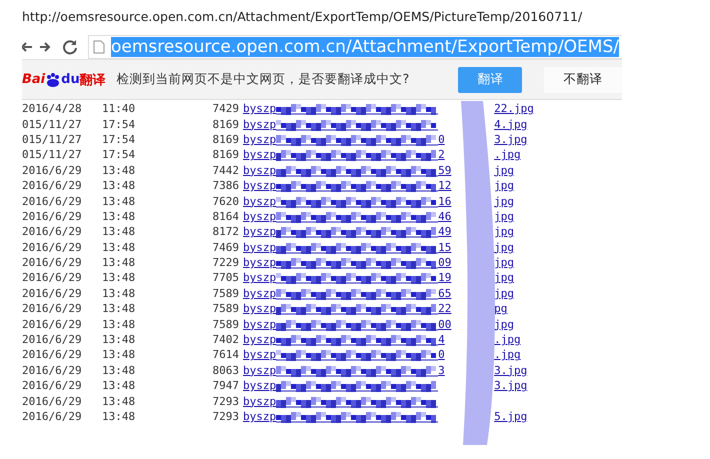 Image resolution: width=710 pixels, height=459 pixels. I want to click on file-link: 4.jpg, so click(511, 124).